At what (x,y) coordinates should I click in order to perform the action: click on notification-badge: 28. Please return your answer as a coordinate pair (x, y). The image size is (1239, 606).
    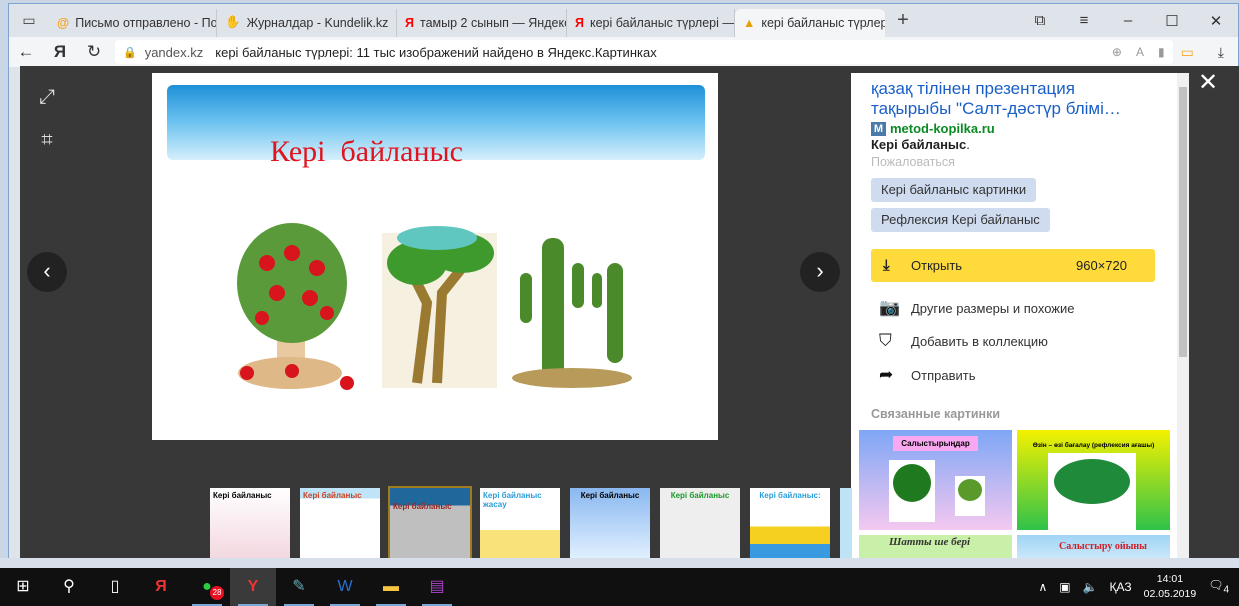
    Looking at the image, I should click on (217, 593).